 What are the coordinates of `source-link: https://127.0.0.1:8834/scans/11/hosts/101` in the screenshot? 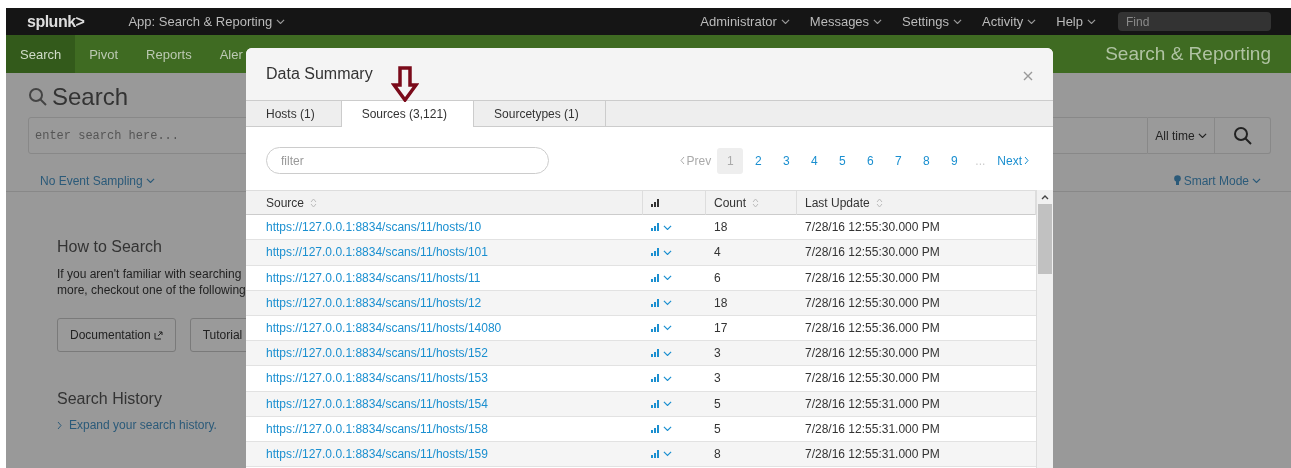 It's located at (444, 253).